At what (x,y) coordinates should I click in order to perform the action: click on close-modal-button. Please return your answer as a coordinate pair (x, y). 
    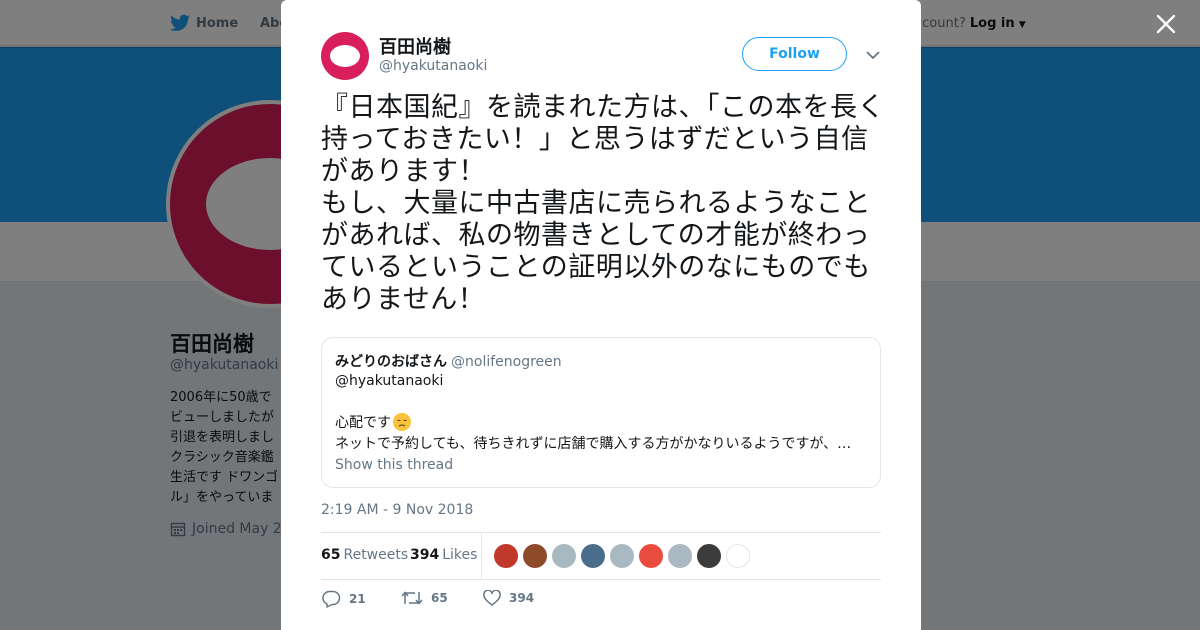
    Looking at the image, I should click on (1166, 24).